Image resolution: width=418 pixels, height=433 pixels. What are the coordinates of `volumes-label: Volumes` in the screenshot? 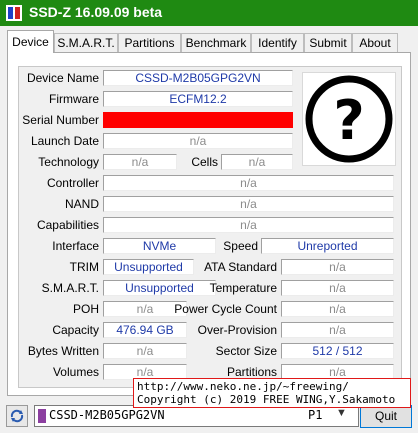 It's located at (75, 372).